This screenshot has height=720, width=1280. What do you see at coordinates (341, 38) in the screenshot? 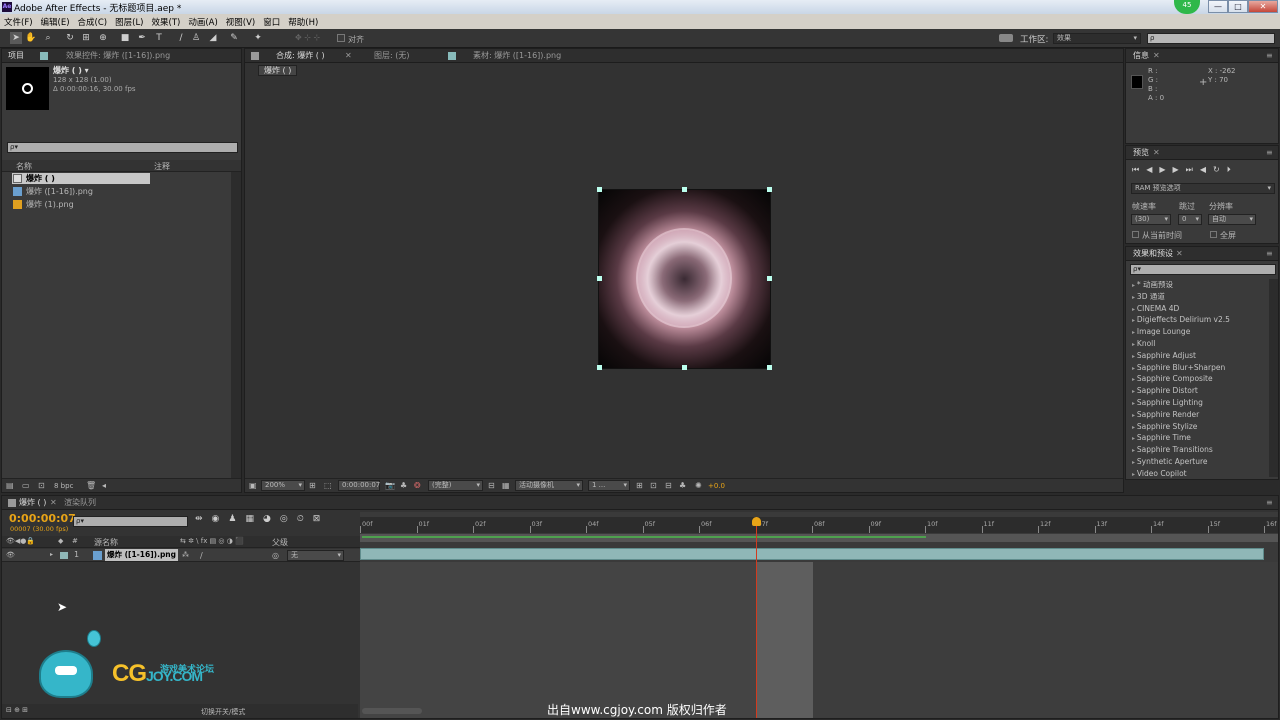
I see `snap-checkbox` at bounding box center [341, 38].